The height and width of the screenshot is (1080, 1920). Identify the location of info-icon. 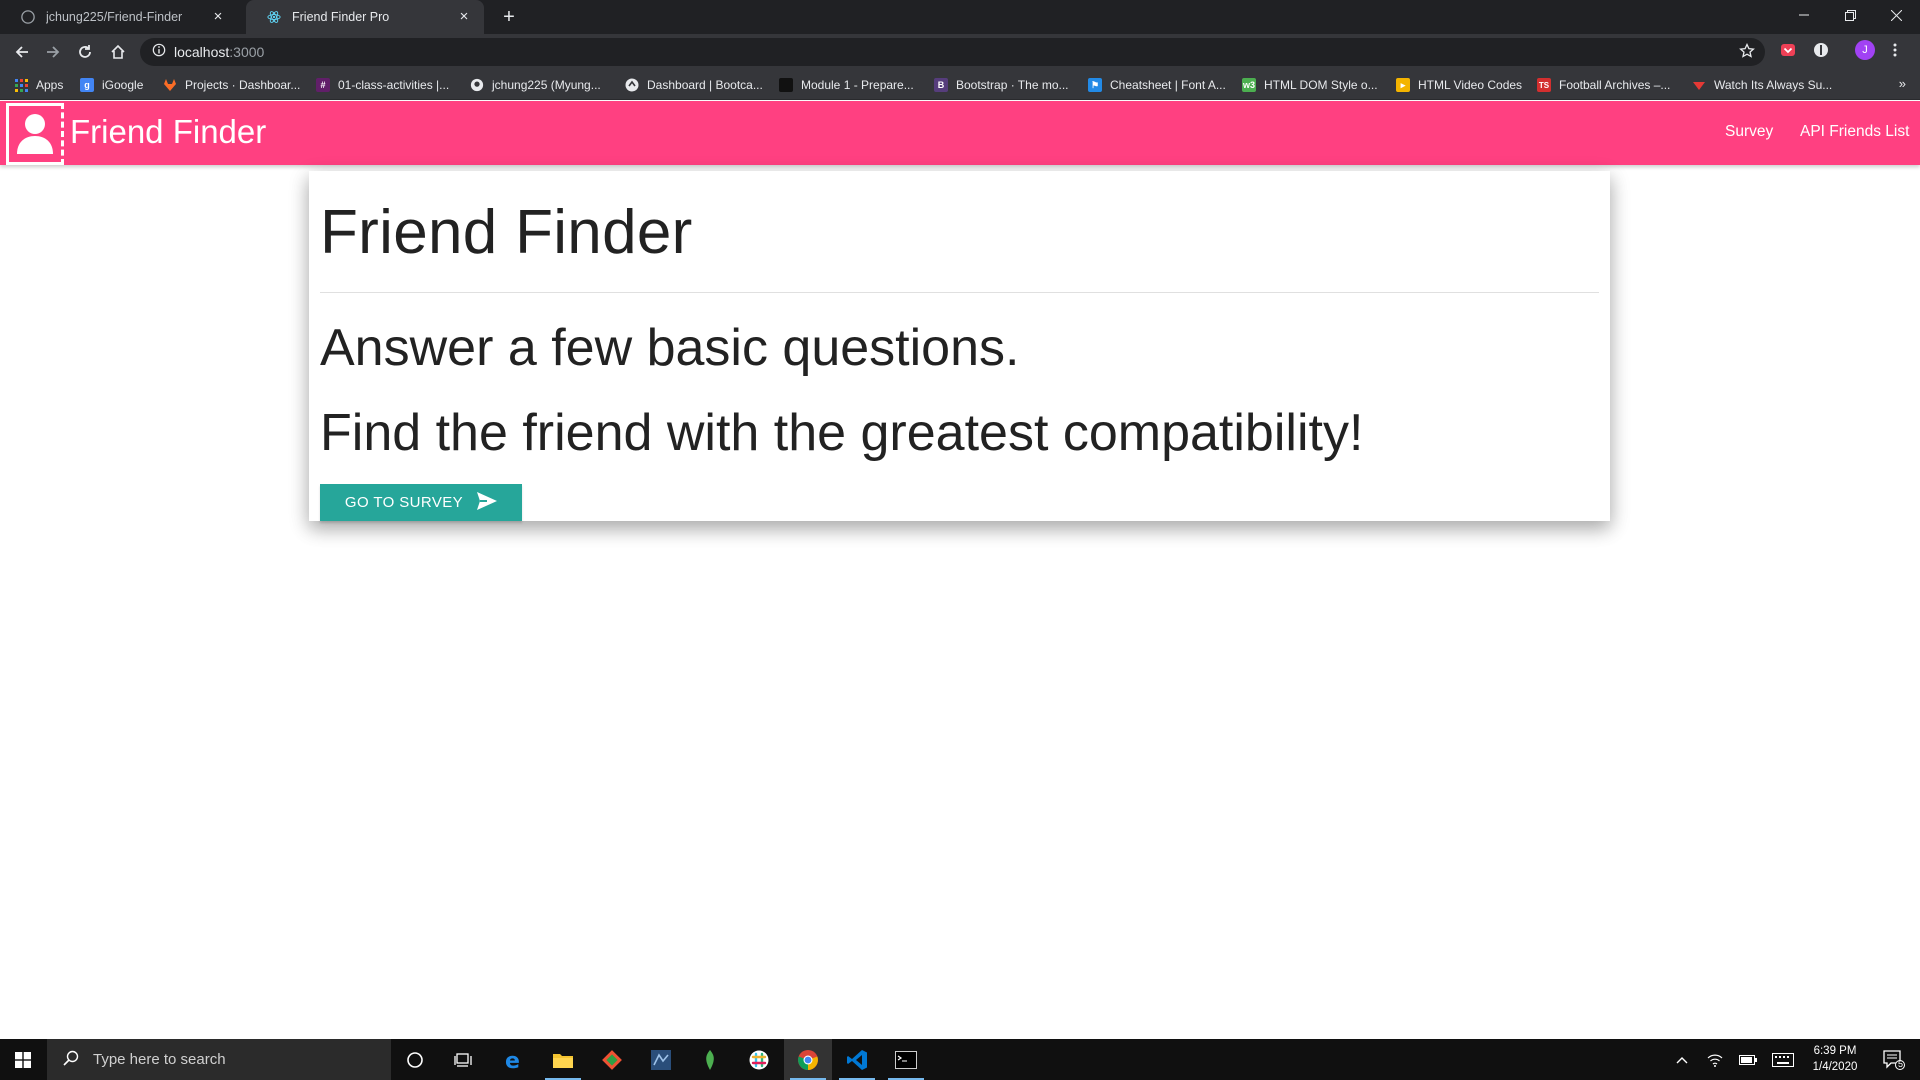
(159, 52).